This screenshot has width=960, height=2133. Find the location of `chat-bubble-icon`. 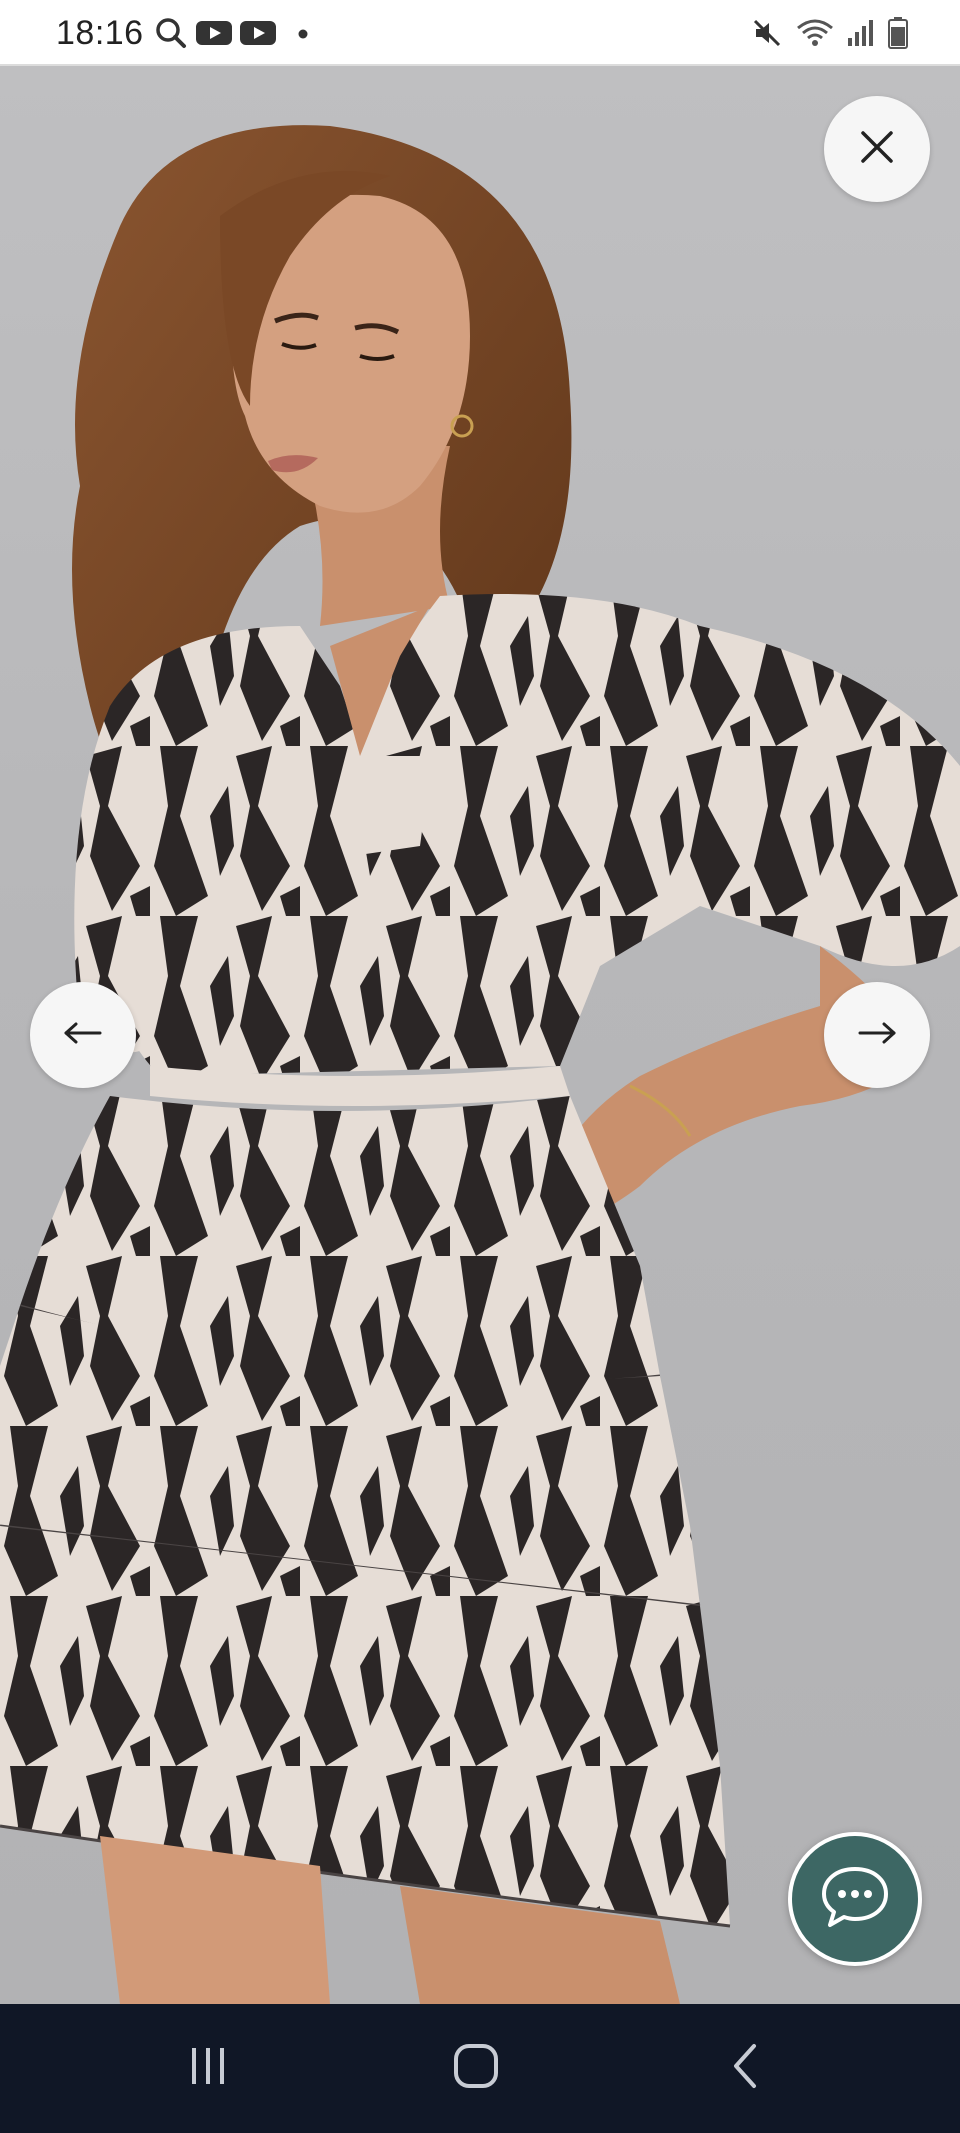

chat-bubble-icon is located at coordinates (855, 1899).